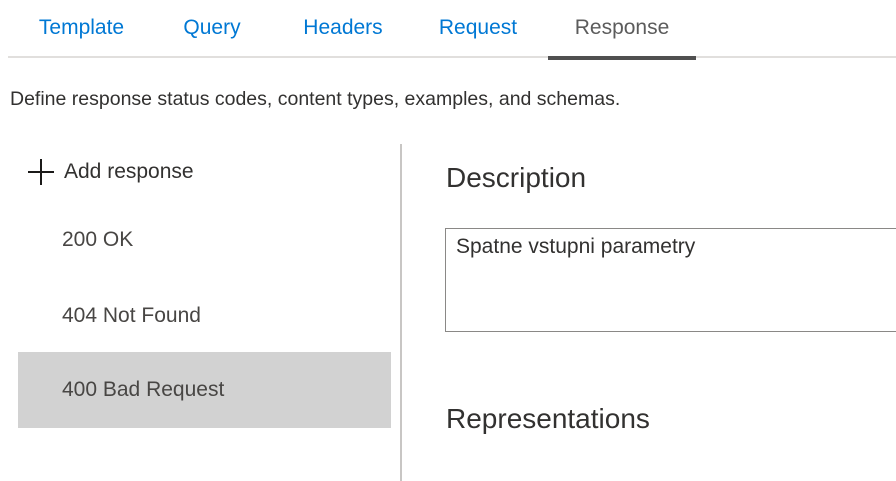 The image size is (896, 481). I want to click on description-field: Spatne vstupni parametry, so click(670, 280).